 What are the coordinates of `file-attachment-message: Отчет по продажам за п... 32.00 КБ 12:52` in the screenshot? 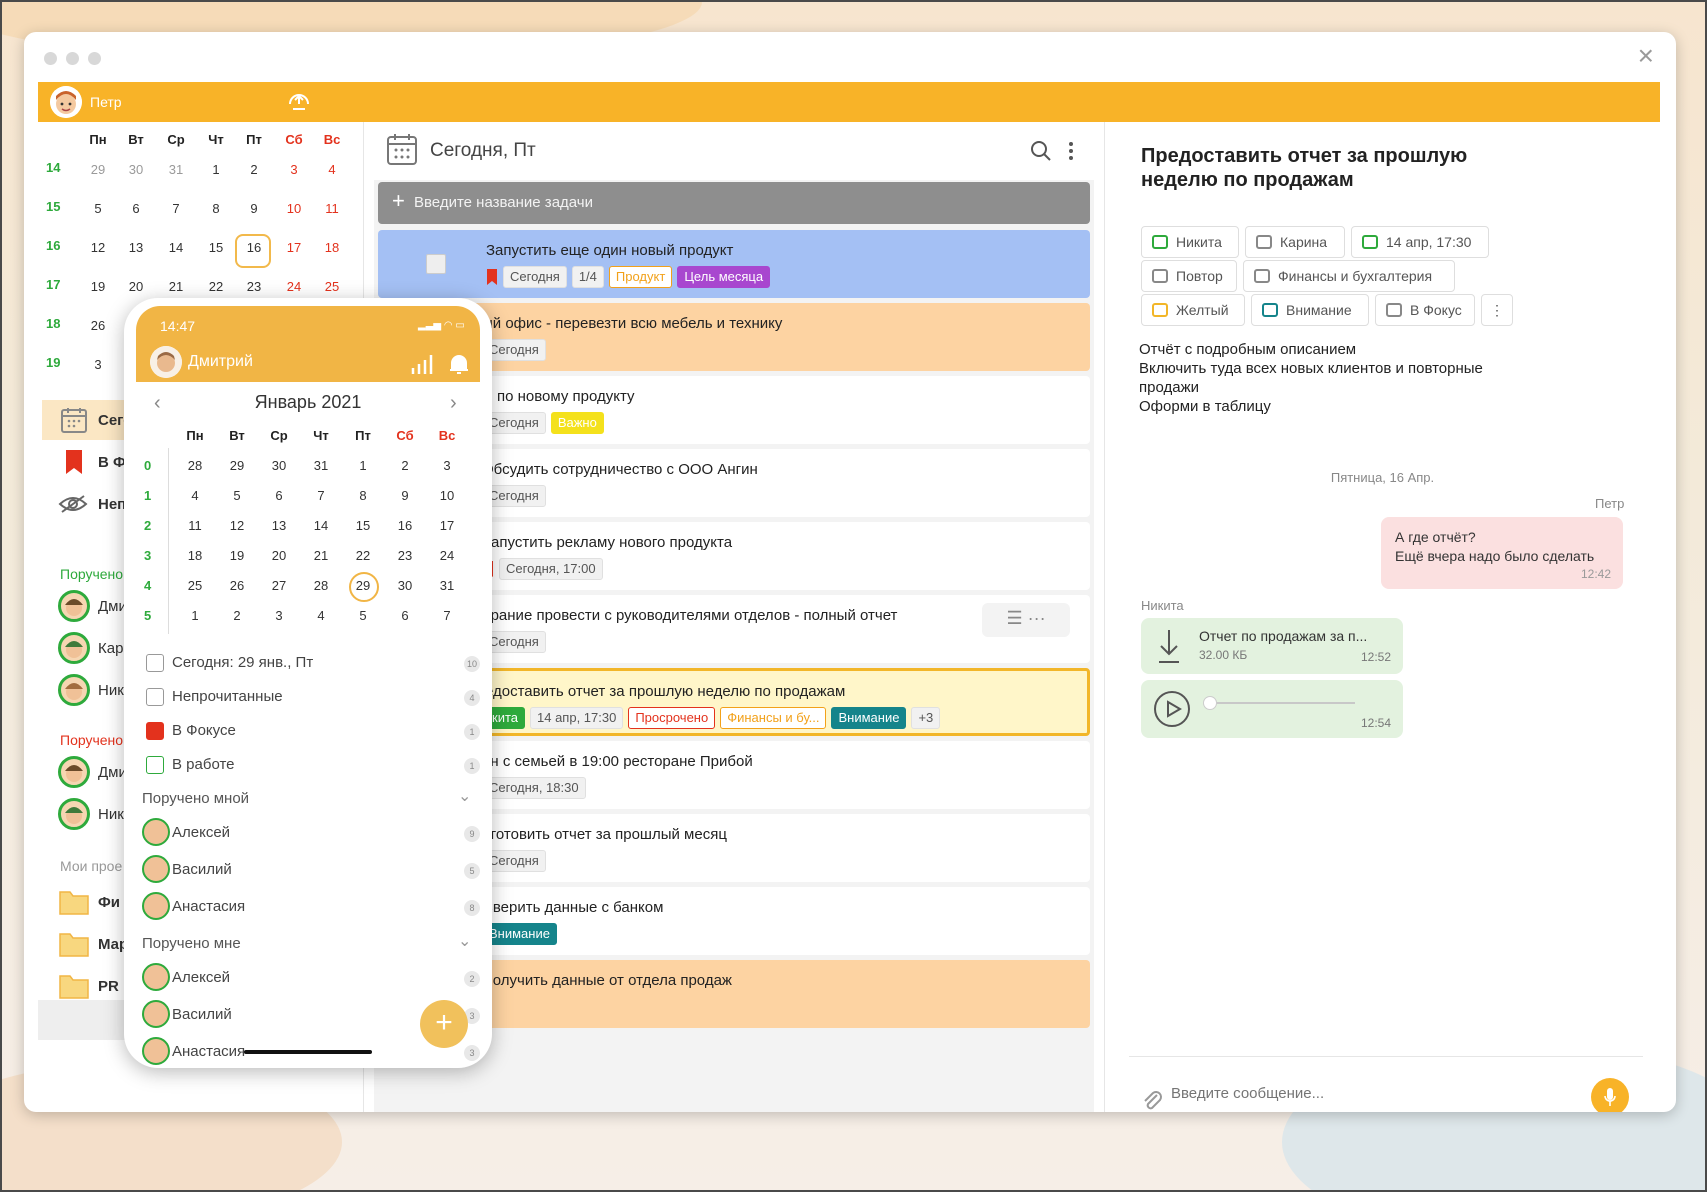 It's located at (1272, 646).